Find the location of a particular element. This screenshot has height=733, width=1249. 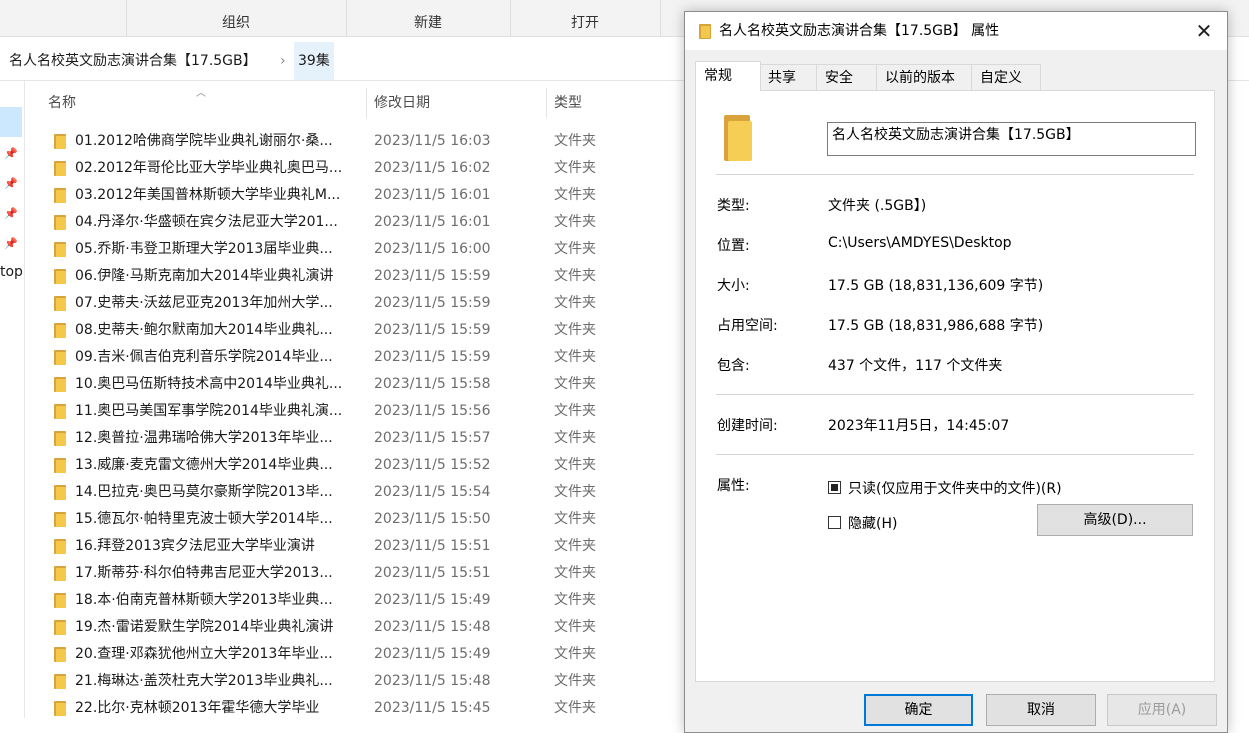

location-label: 位置: is located at coordinates (733, 246).